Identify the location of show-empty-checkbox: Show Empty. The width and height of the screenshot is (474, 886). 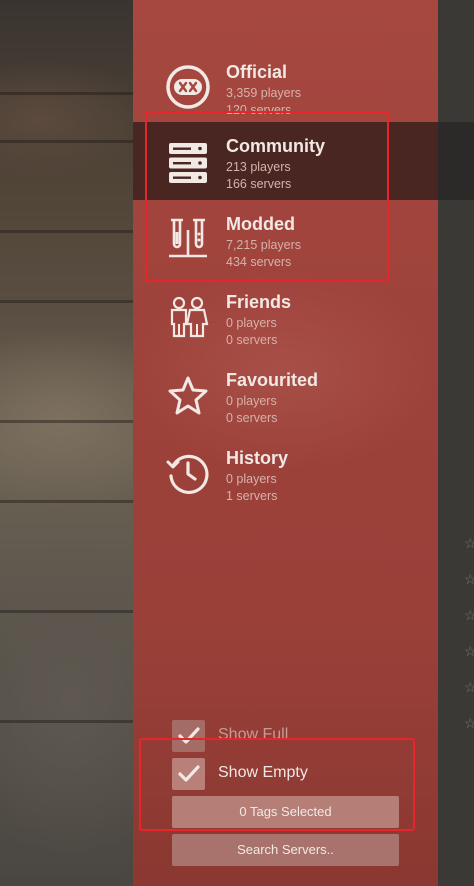
(292, 774).